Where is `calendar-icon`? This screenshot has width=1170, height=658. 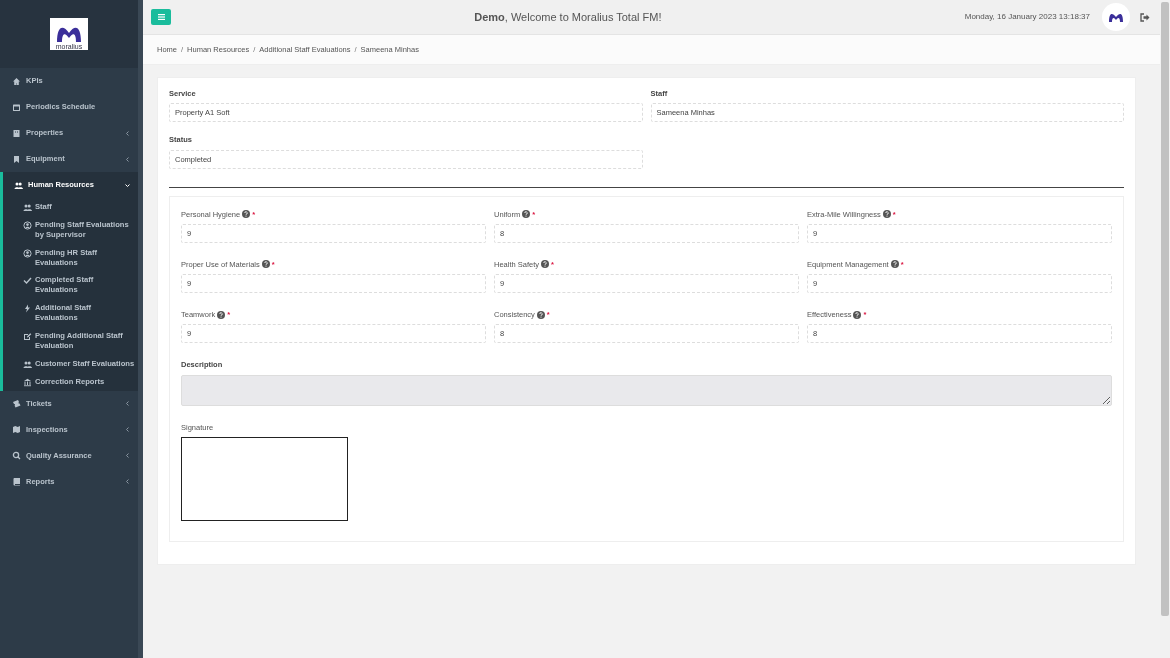 calendar-icon is located at coordinates (16, 107).